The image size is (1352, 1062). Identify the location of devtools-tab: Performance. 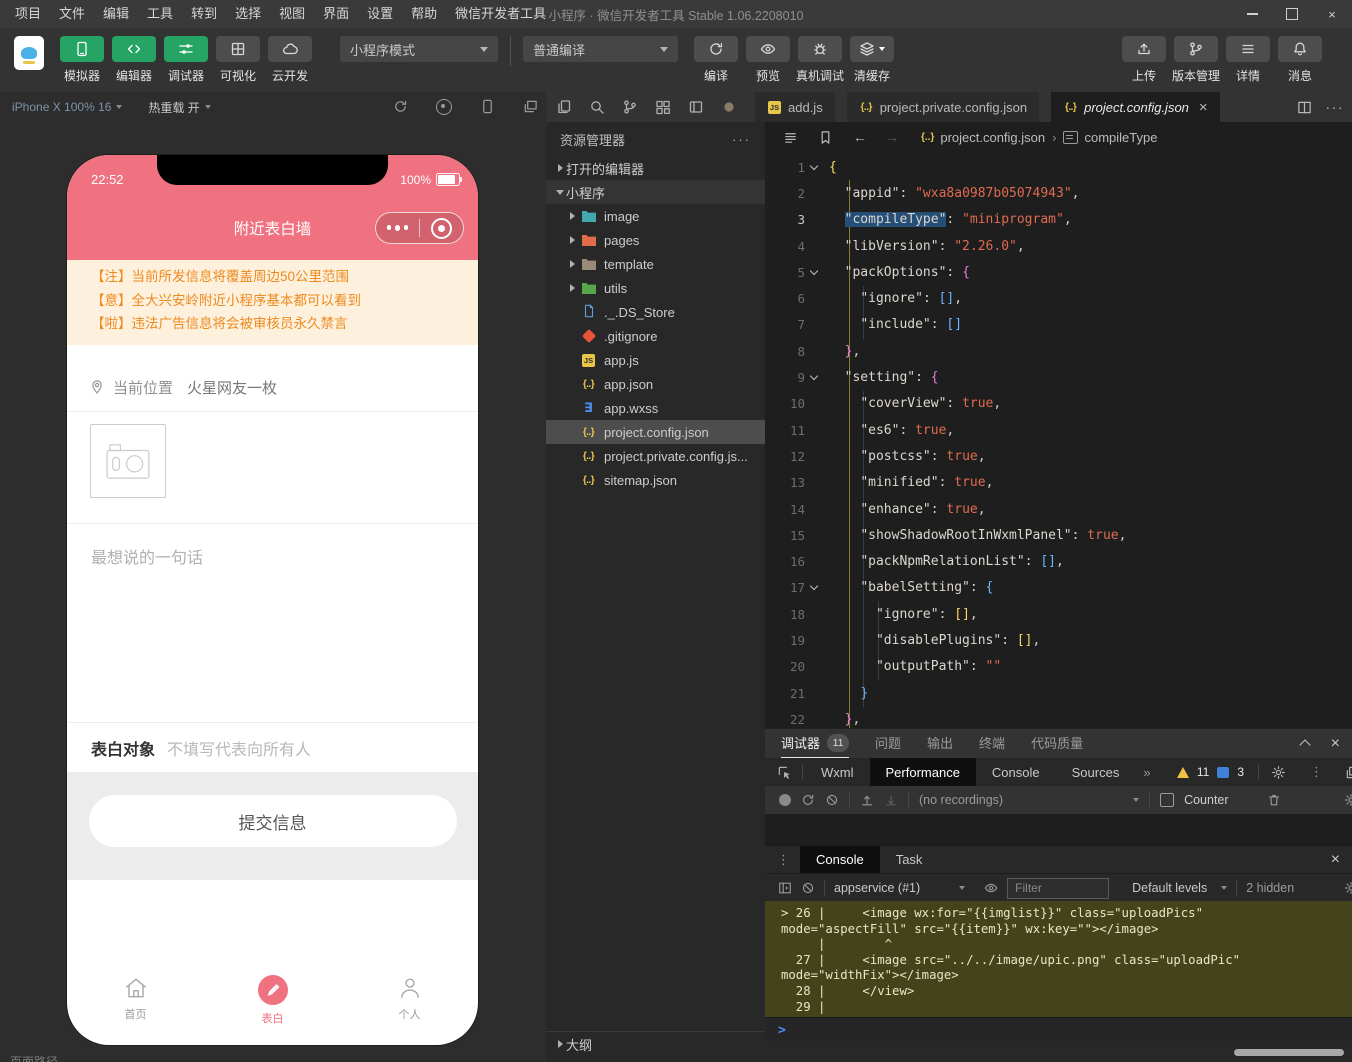
(922, 772).